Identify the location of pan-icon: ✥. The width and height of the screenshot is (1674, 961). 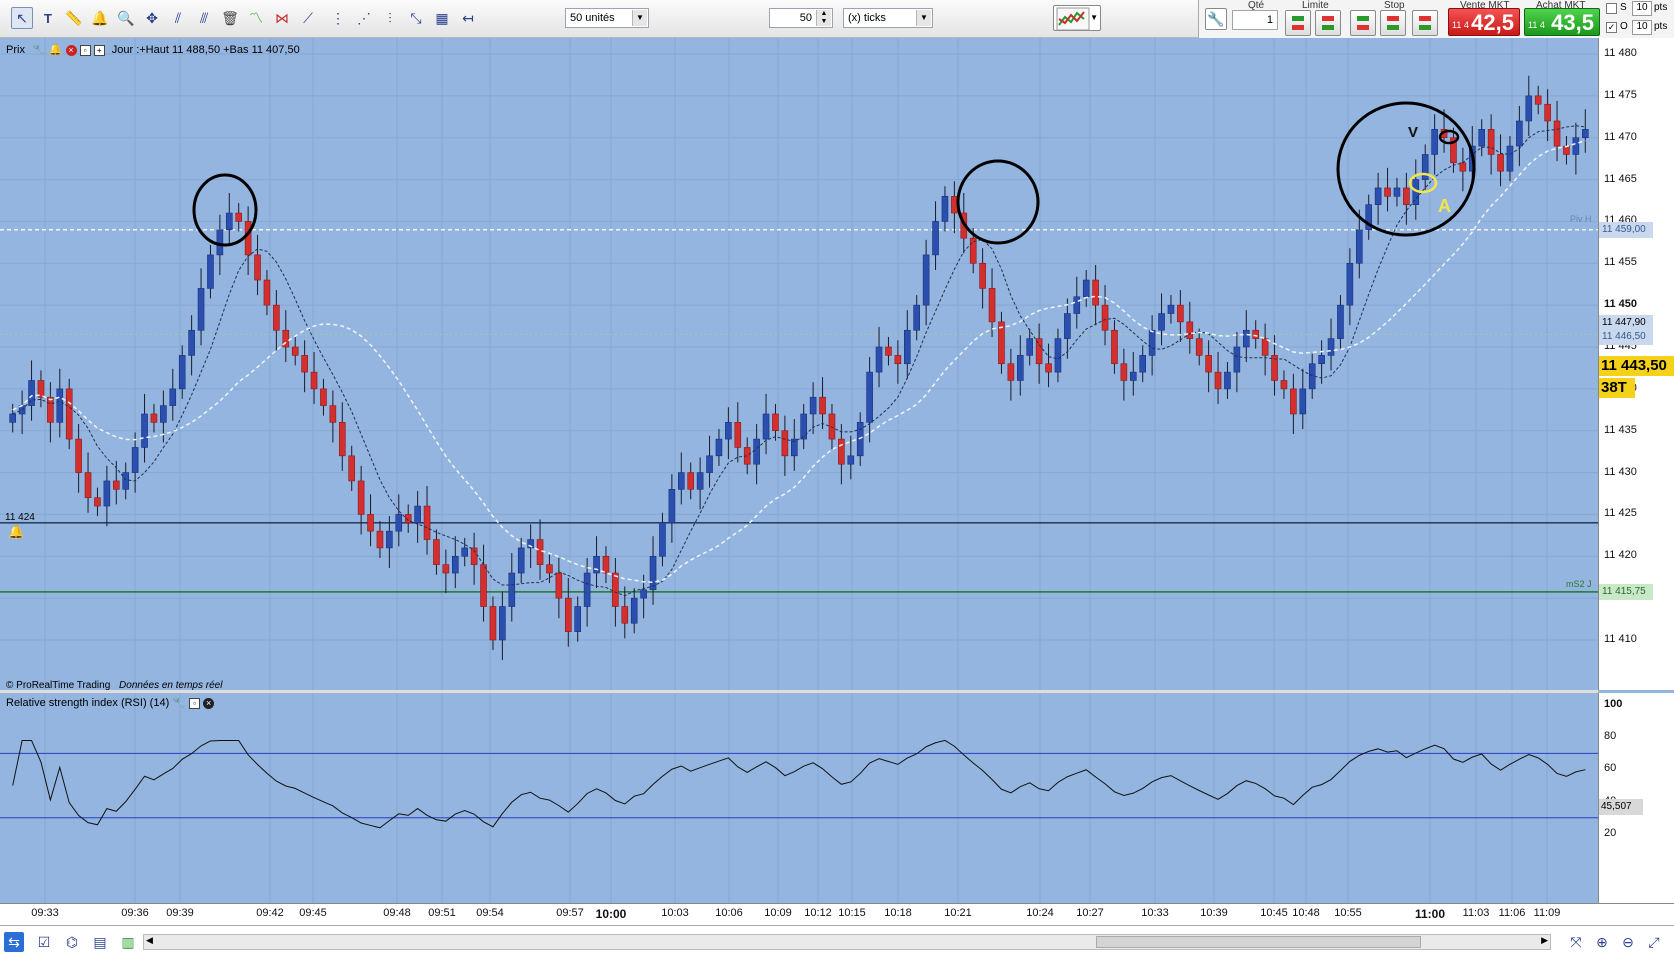
(152, 18).